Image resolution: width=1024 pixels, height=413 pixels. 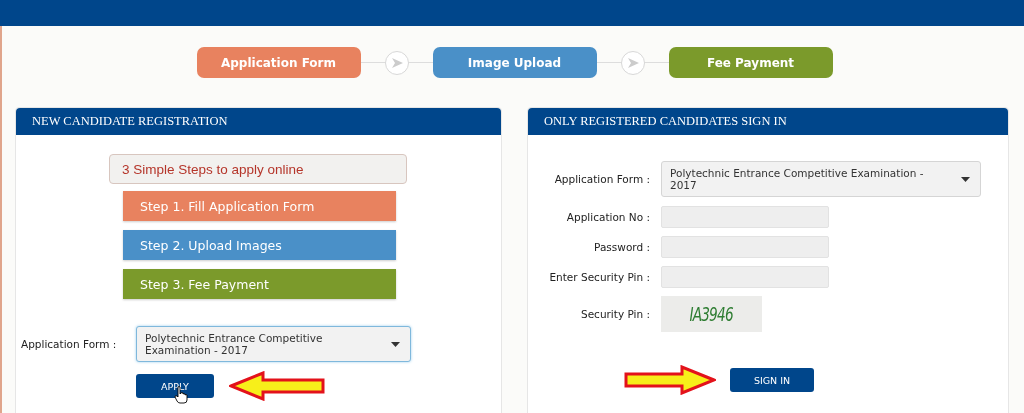 What do you see at coordinates (711, 314) in the screenshot?
I see `captcha-image: IA3946` at bounding box center [711, 314].